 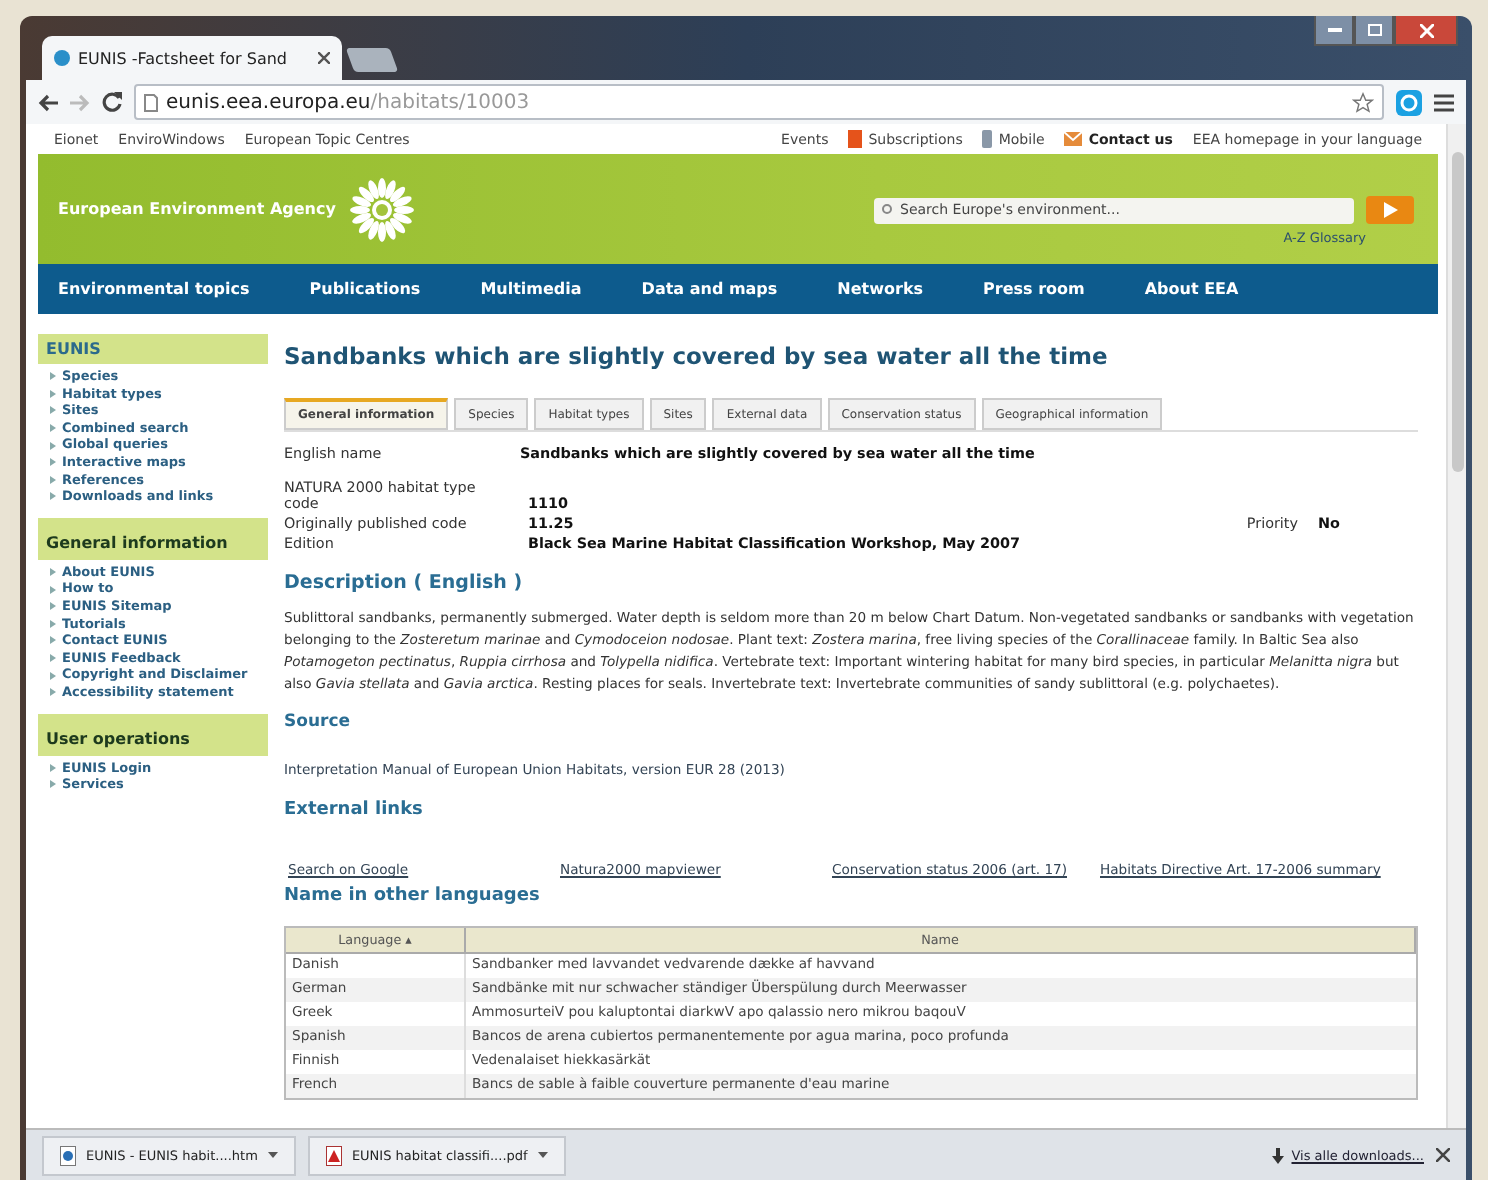 What do you see at coordinates (354, 810) in the screenshot?
I see `section-heading: External links` at bounding box center [354, 810].